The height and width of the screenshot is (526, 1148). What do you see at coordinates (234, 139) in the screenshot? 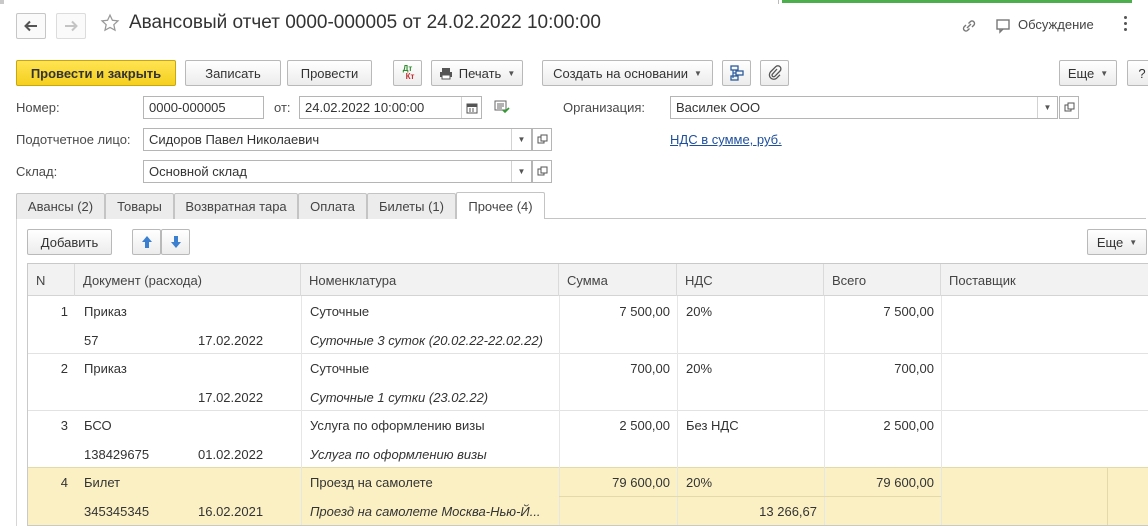
I see `accountable-person-value: Сидоров Павел Николаевич` at bounding box center [234, 139].